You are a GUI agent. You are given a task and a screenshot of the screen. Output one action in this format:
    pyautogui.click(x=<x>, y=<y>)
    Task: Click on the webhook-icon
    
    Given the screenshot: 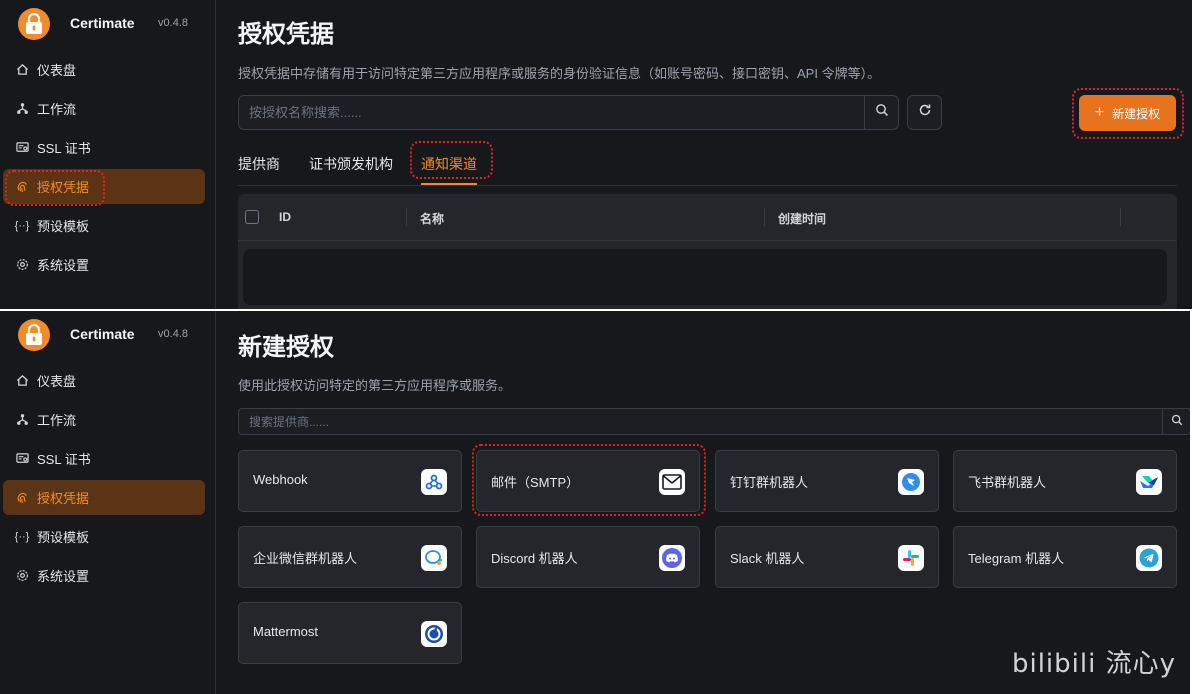 What is the action you would take?
    pyautogui.click(x=434, y=482)
    